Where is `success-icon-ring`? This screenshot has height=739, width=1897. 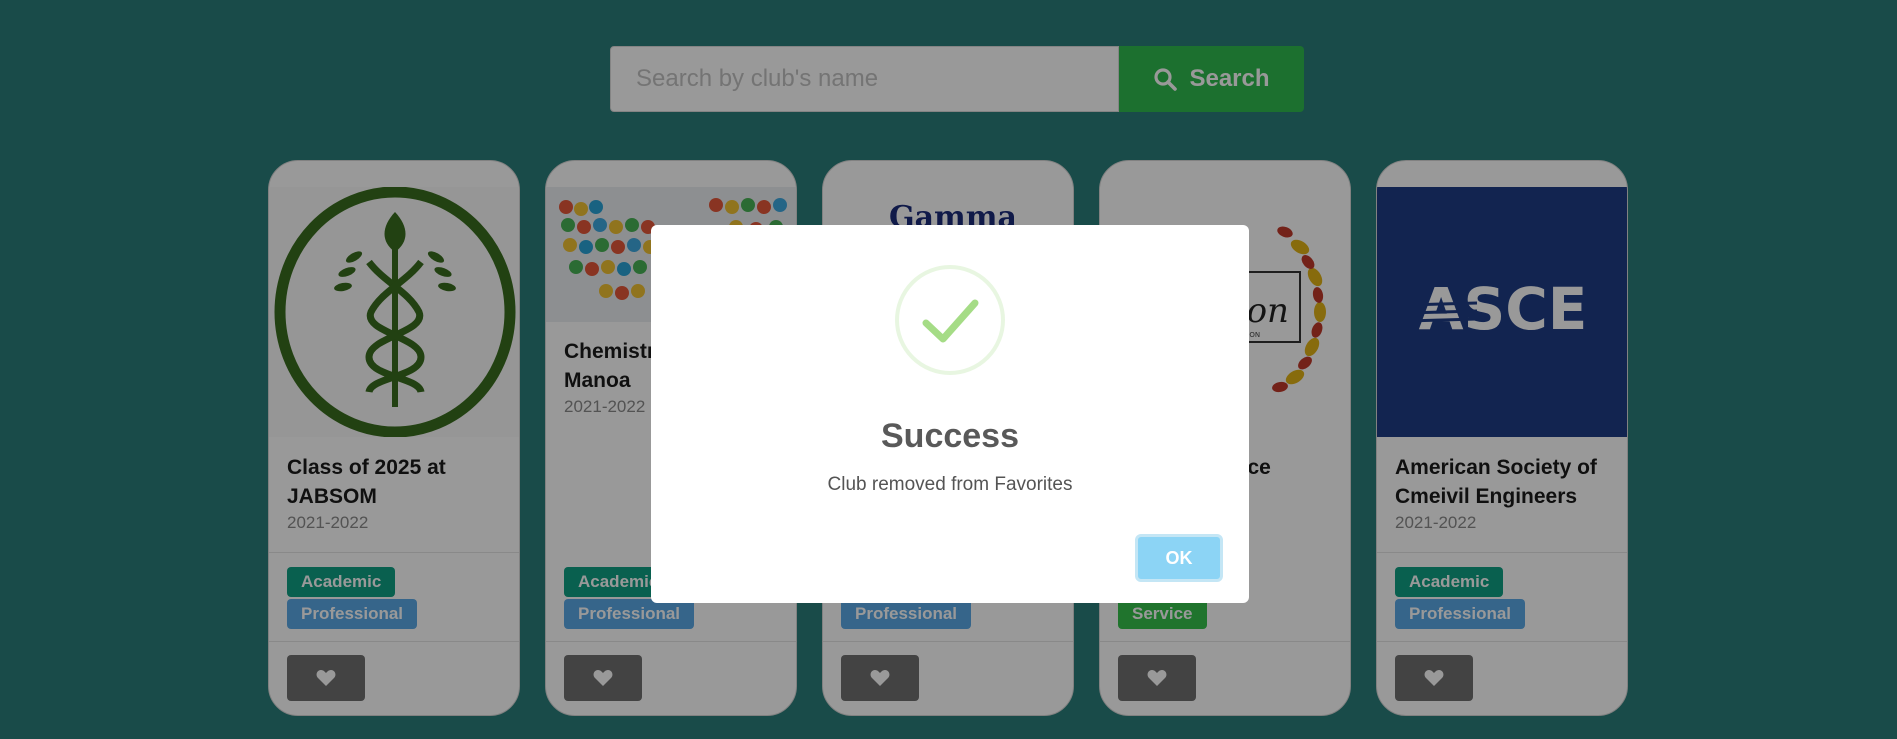
success-icon-ring is located at coordinates (950, 320).